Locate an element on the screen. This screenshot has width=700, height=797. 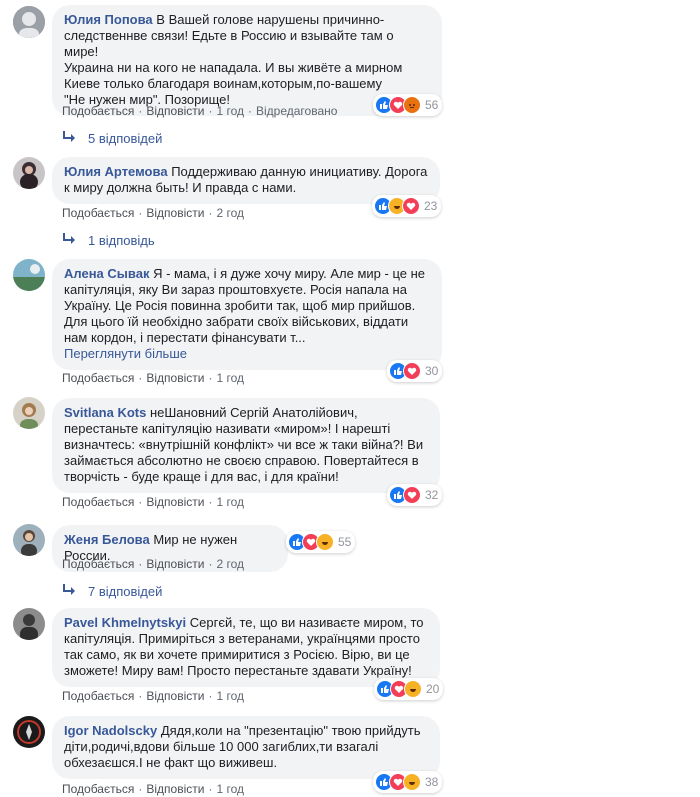
reactions-summary: 30 is located at coordinates (415, 371).